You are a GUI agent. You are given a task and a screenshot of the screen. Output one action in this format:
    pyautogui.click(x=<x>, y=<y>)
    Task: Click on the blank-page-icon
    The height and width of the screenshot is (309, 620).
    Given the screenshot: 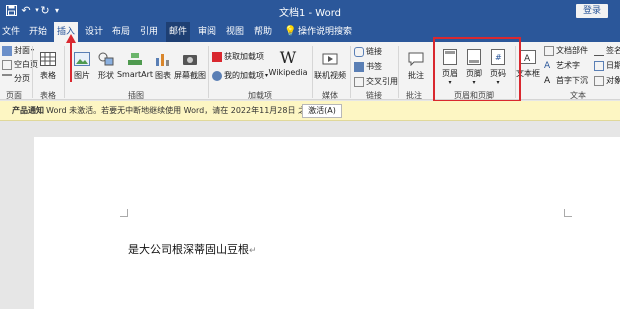 What is the action you would take?
    pyautogui.click(x=7, y=64)
    